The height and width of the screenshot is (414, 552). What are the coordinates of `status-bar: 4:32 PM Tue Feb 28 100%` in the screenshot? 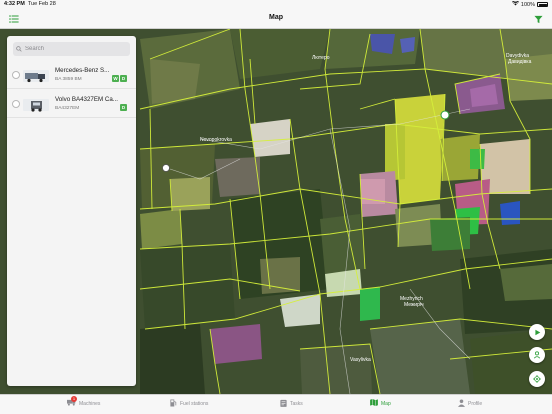 It's located at (276, 4).